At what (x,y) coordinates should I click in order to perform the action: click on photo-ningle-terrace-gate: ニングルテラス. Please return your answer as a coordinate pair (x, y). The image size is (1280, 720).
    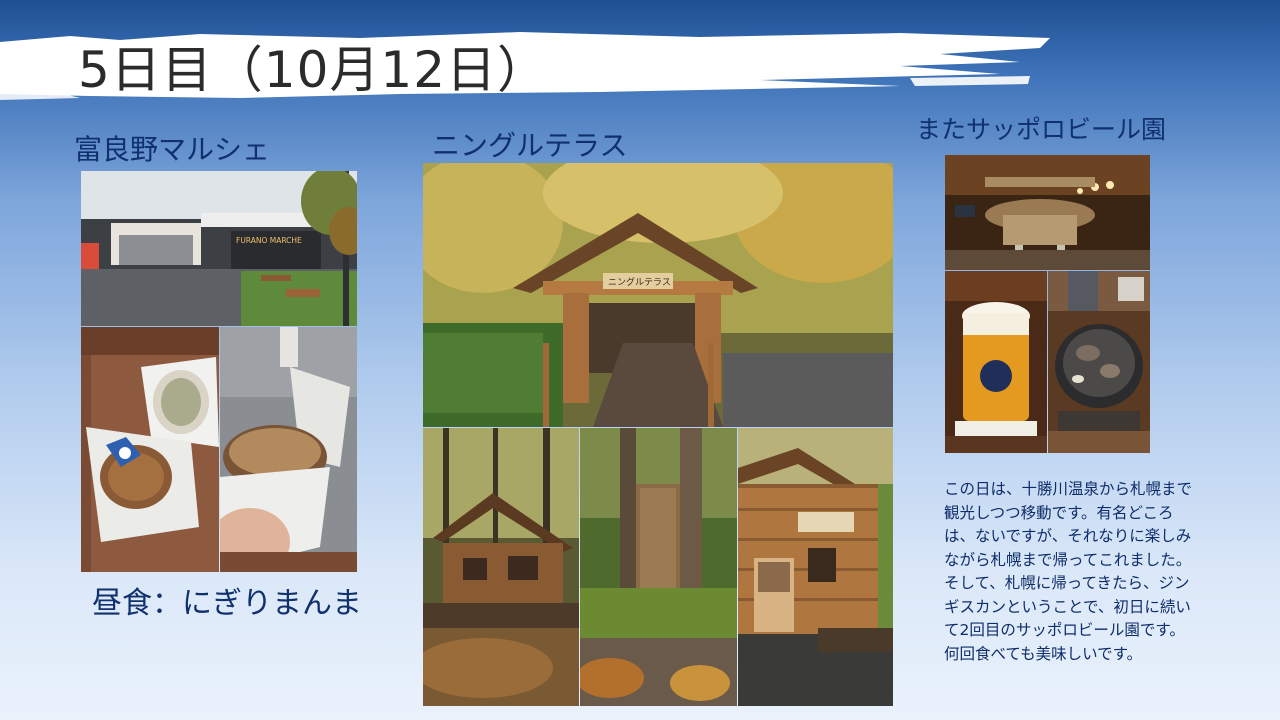
    Looking at the image, I should click on (658, 295).